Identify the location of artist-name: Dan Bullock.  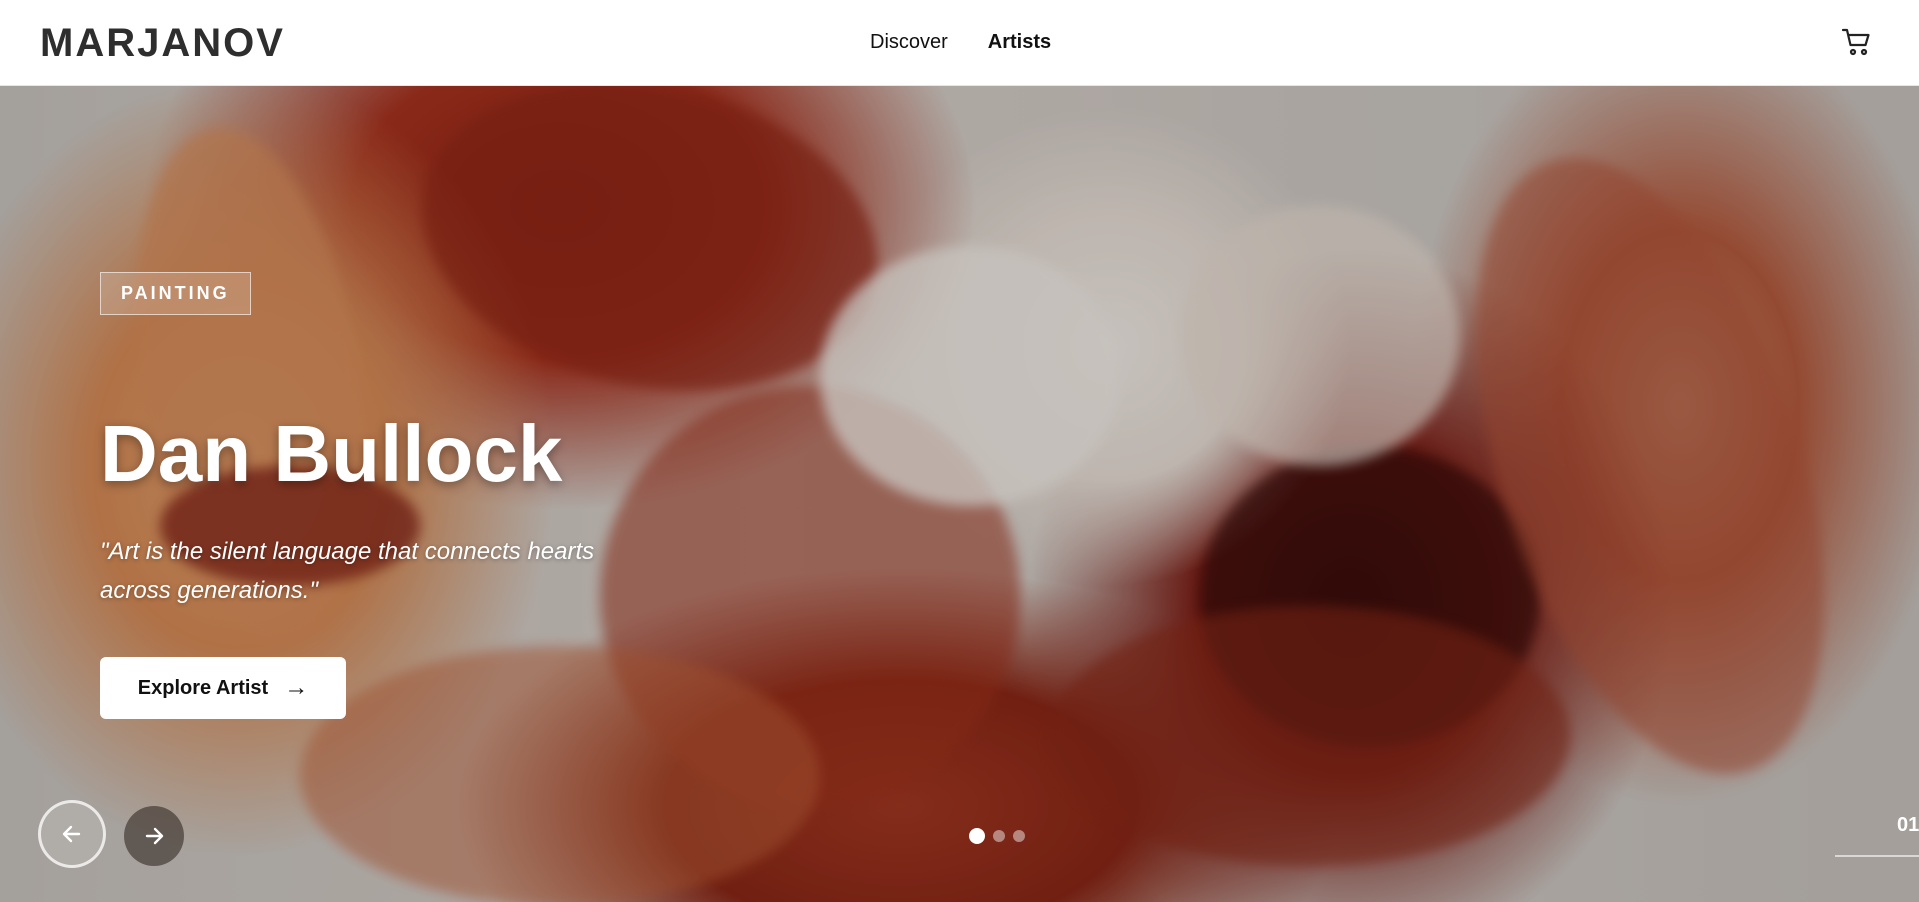
(331, 453).